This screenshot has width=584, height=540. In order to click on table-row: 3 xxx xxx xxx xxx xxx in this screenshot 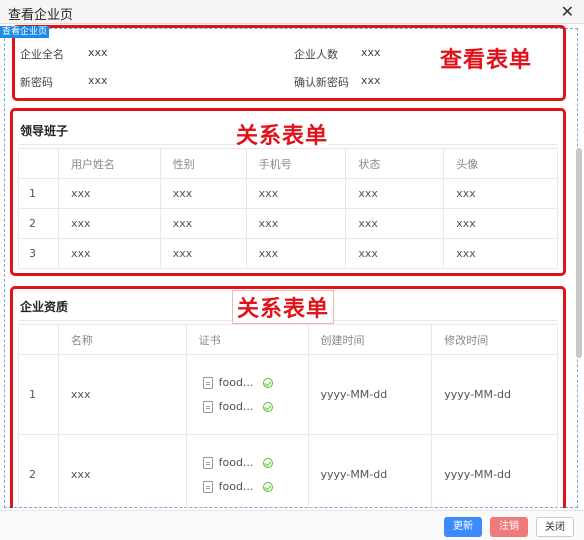, I will do `click(288, 253)`.